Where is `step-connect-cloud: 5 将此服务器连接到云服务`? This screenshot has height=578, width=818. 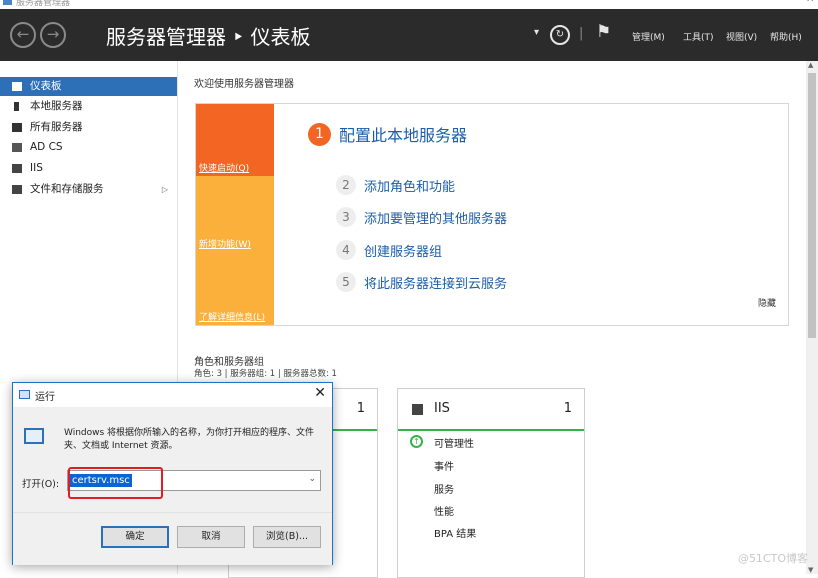
step-connect-cloud: 5 将此服务器连接到云服务 is located at coordinates (421, 282).